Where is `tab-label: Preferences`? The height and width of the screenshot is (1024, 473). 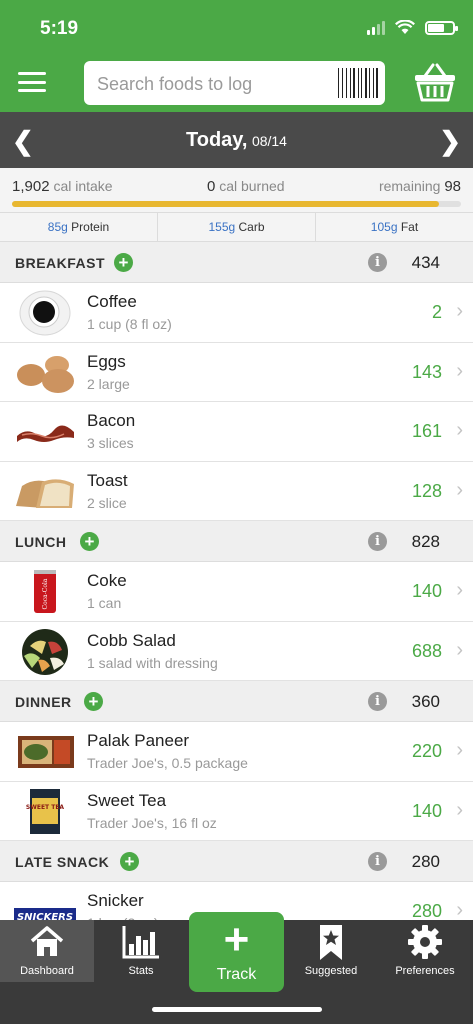
tab-label: Preferences is located at coordinates (425, 971).